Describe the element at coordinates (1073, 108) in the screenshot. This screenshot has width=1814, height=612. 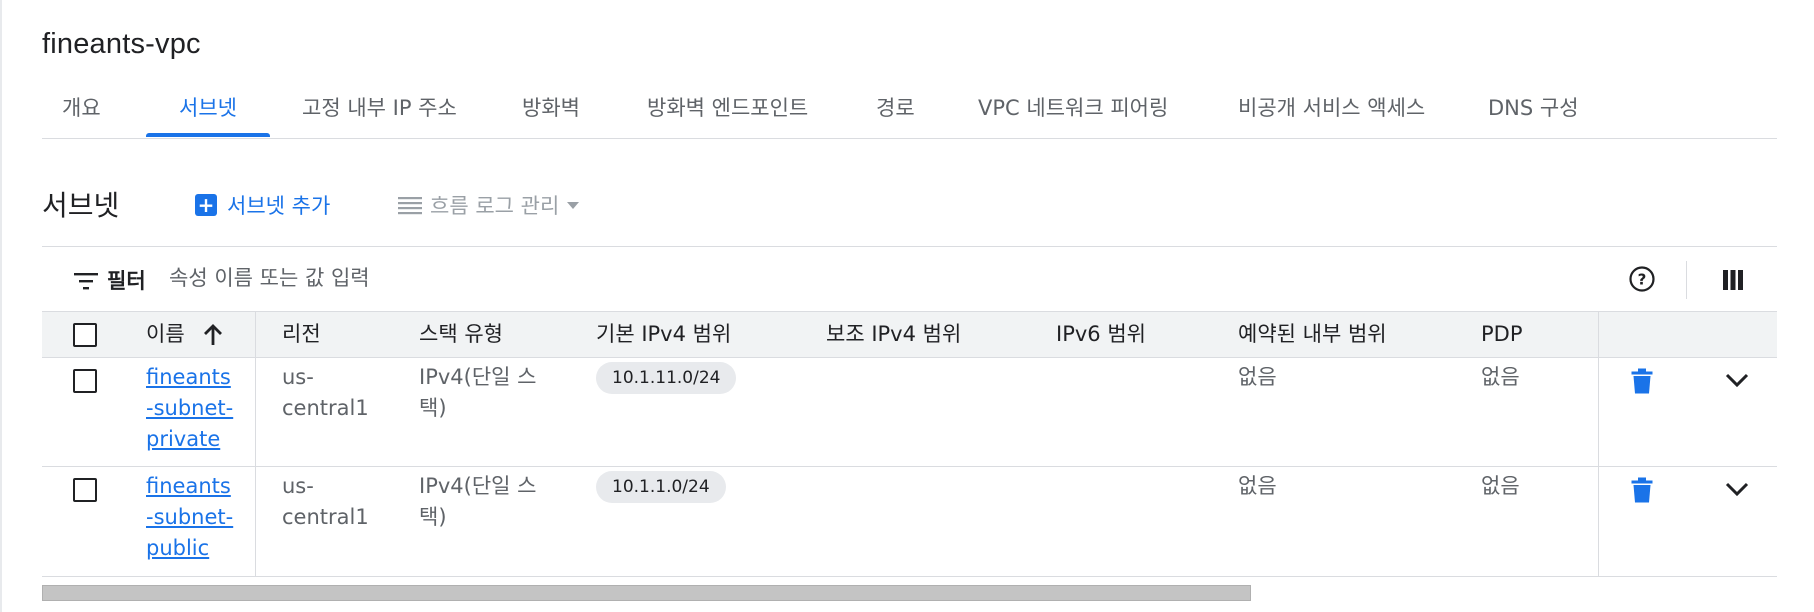
I see `tab-vpc-peering: VPC 네트워크 피어링` at that location.